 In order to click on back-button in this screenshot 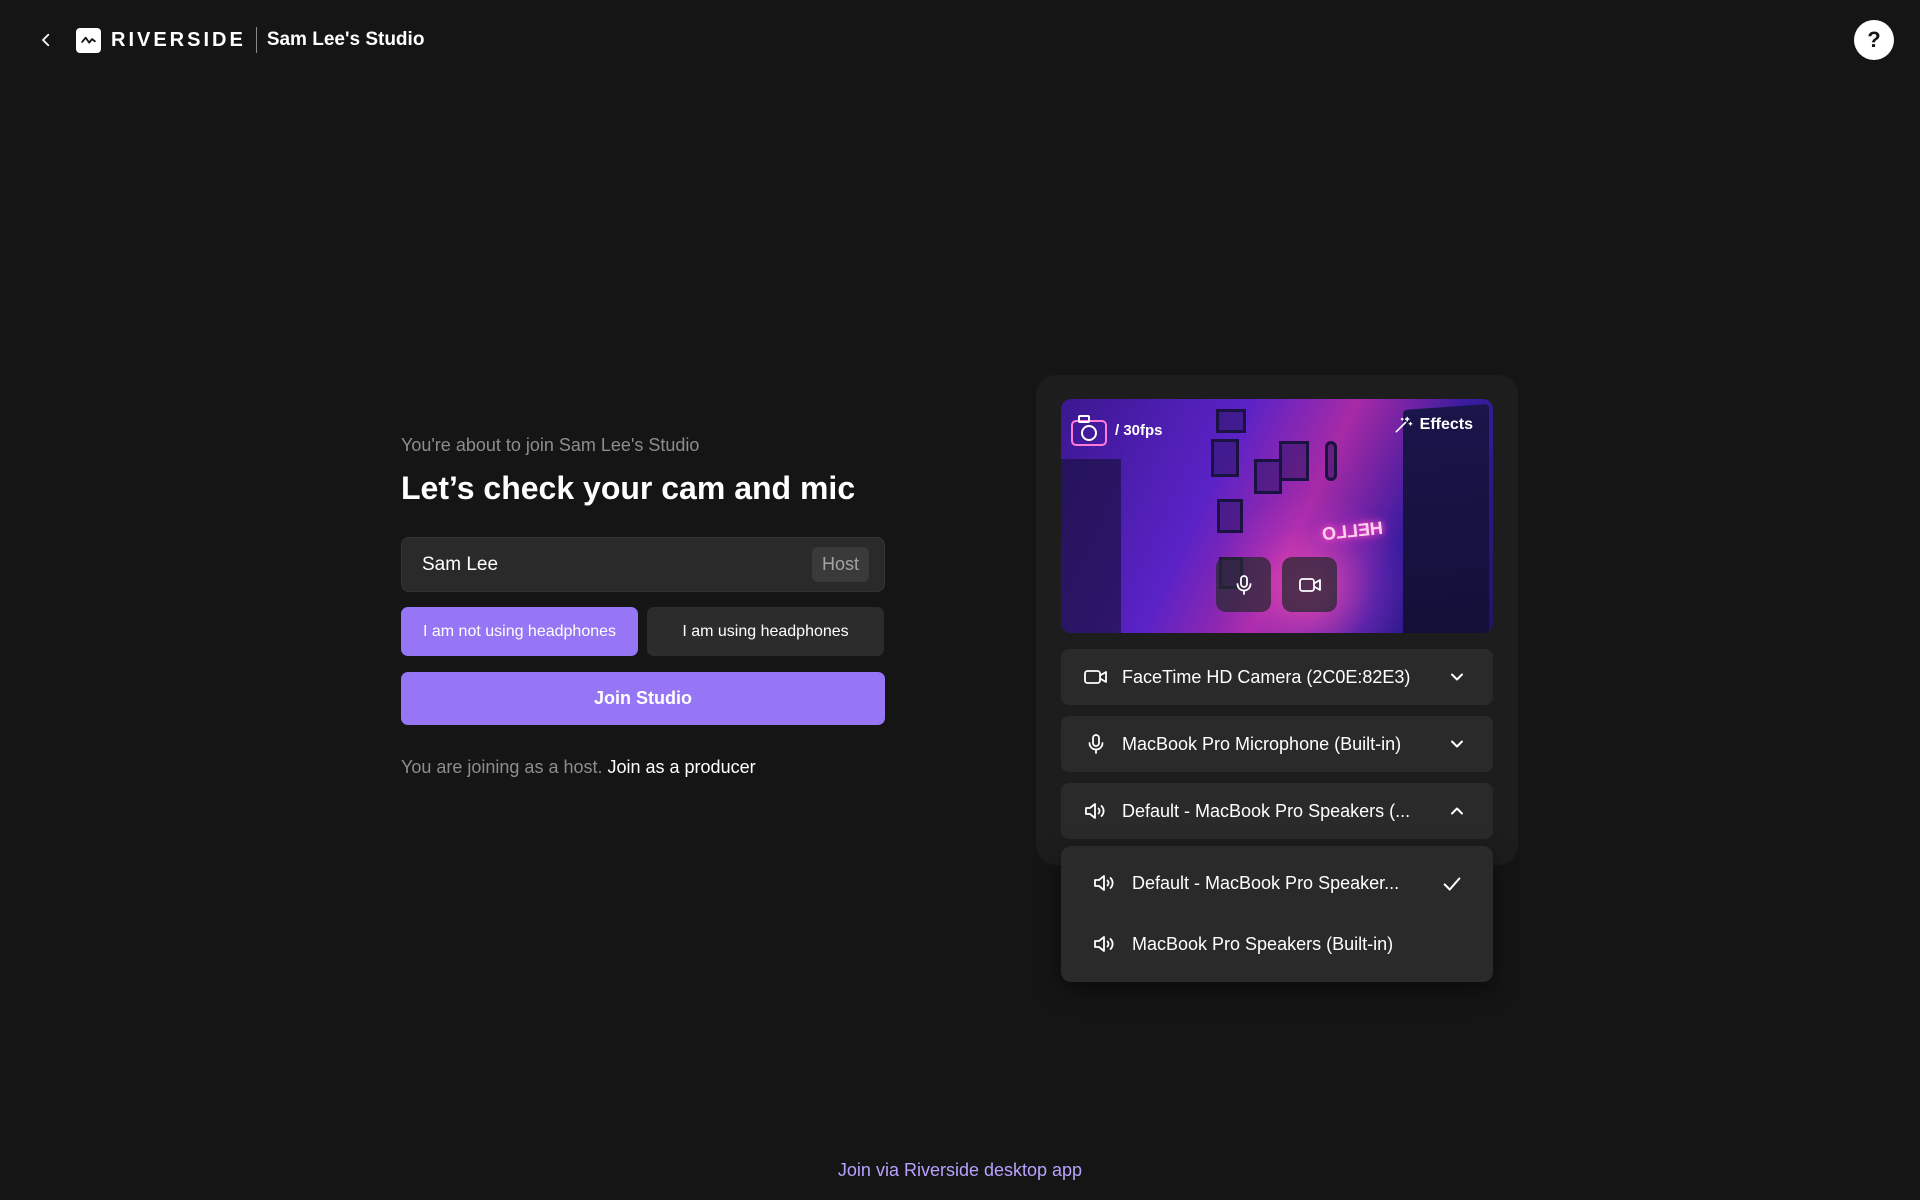, I will do `click(46, 40)`.